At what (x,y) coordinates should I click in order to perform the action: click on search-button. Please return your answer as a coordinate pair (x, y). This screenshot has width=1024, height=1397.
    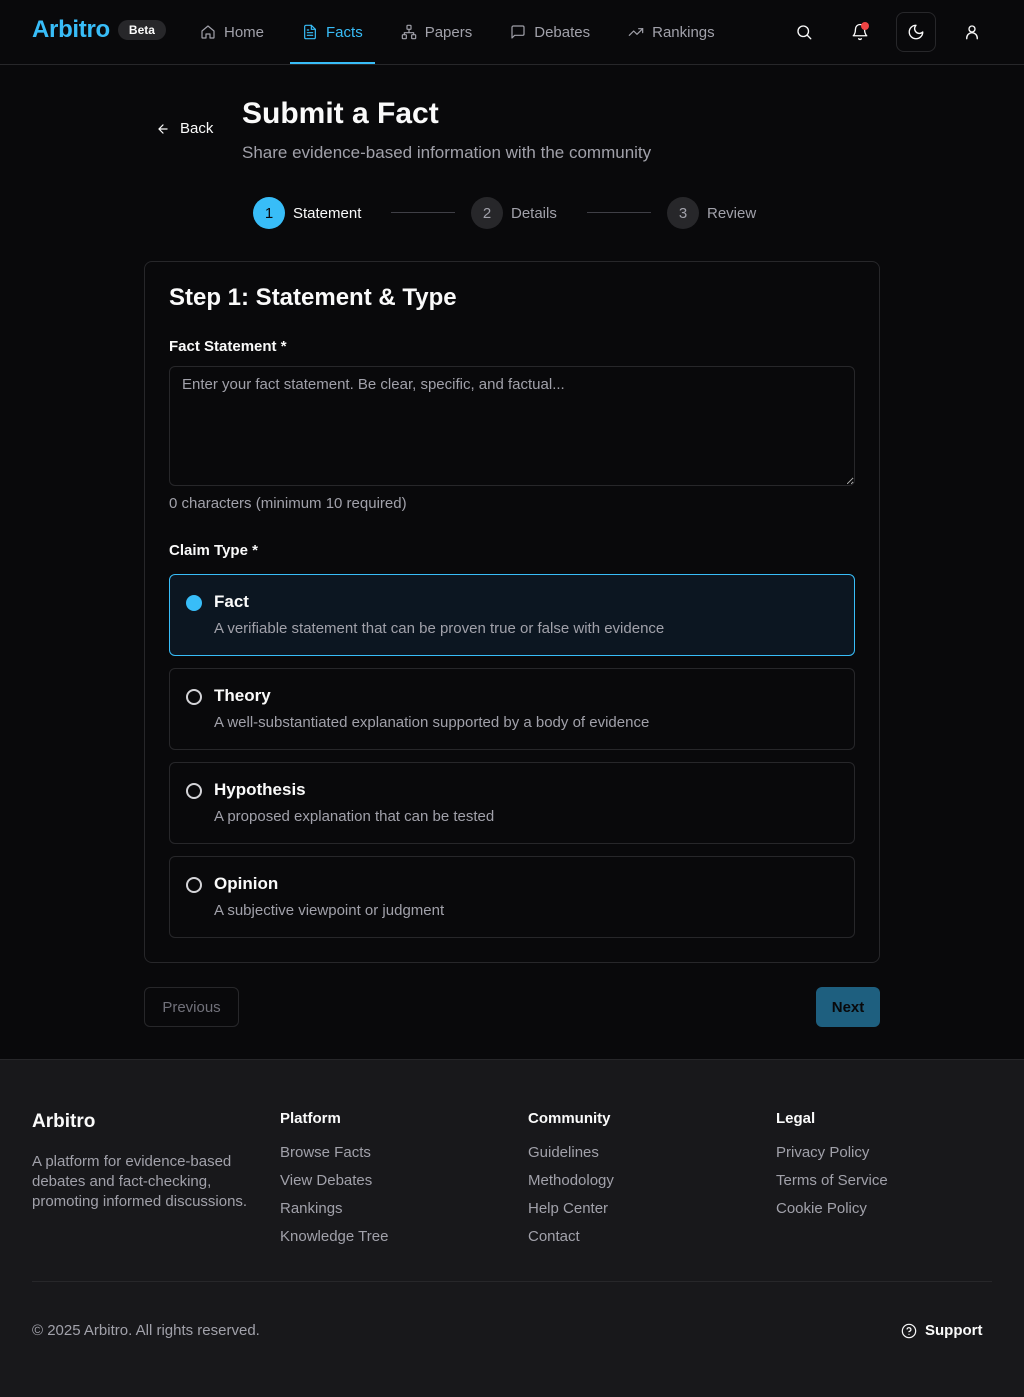
    Looking at the image, I should click on (804, 32).